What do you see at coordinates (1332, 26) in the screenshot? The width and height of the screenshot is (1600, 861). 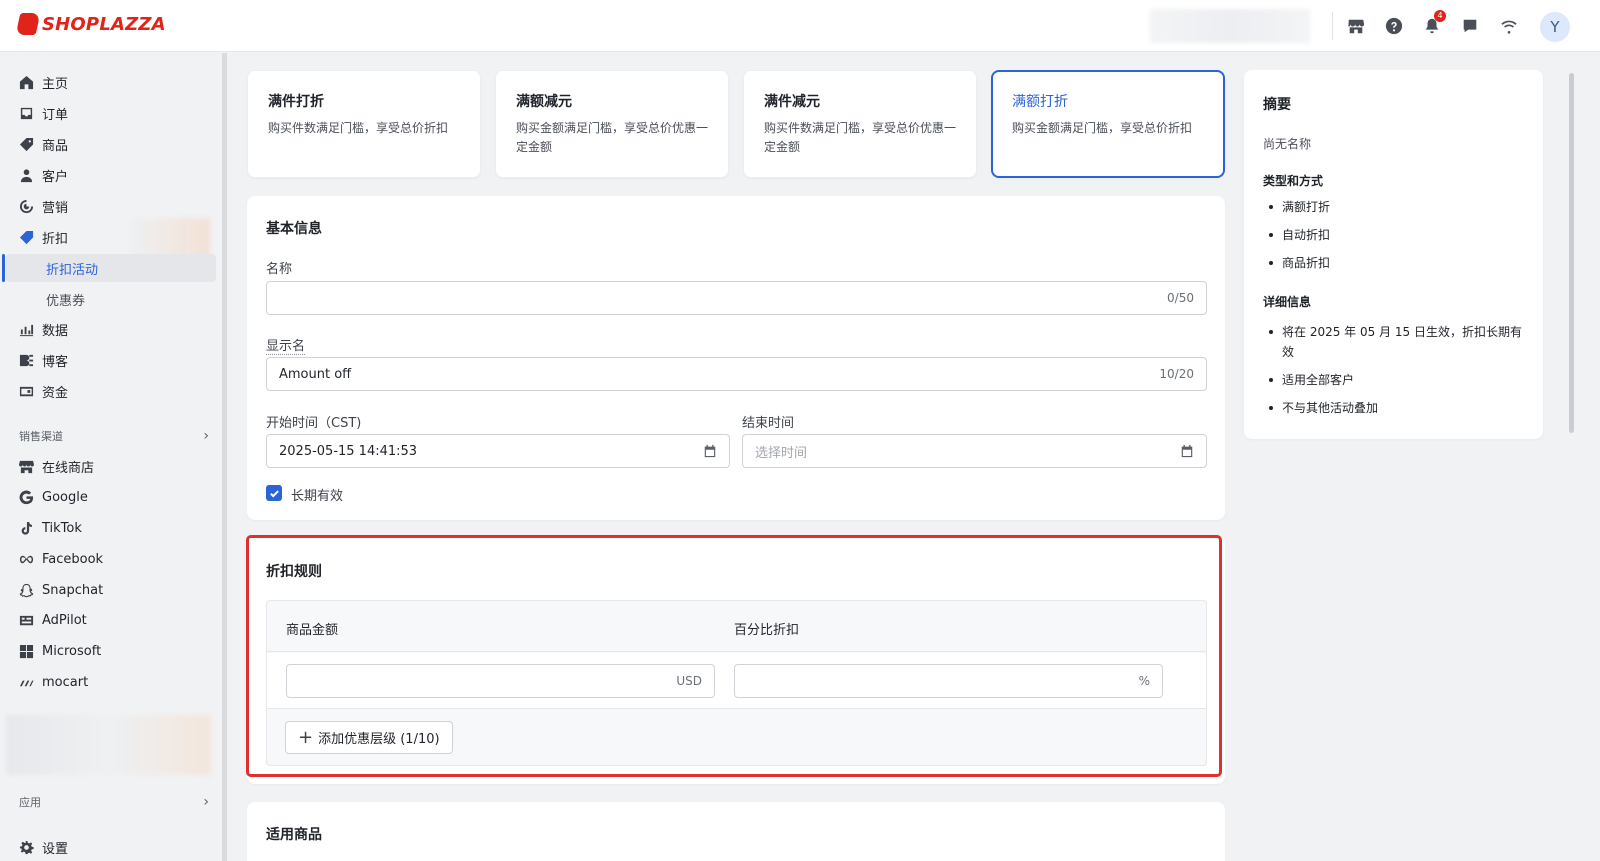 I see `header-divider` at bounding box center [1332, 26].